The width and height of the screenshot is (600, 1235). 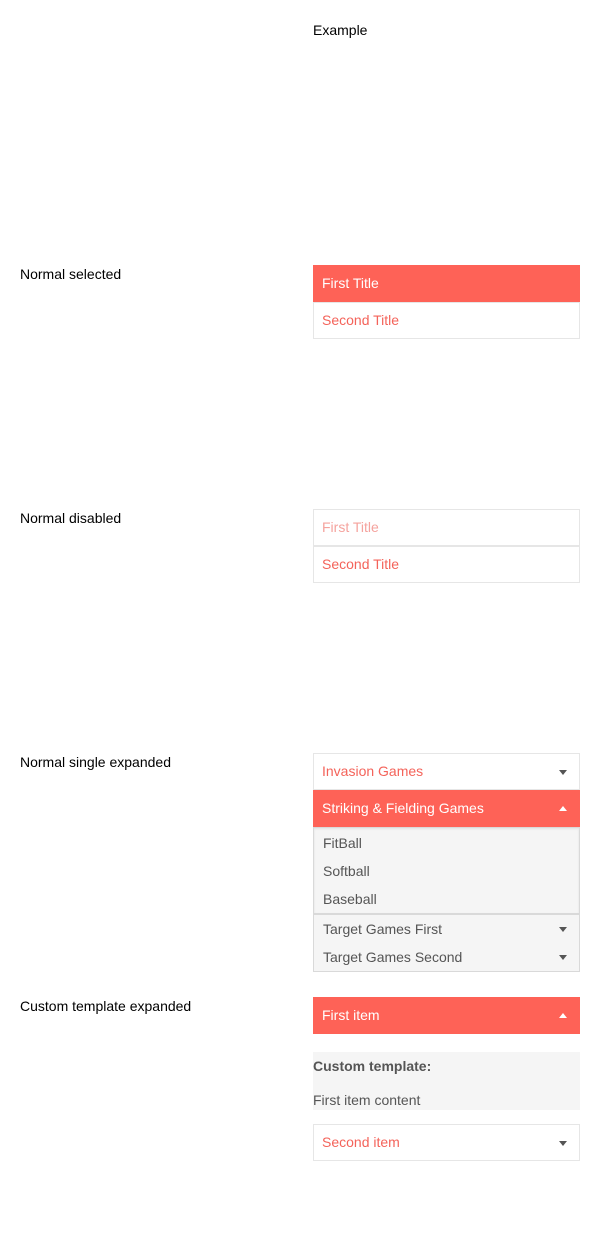 I want to click on sub-item-softball: Softball, so click(x=446, y=871).